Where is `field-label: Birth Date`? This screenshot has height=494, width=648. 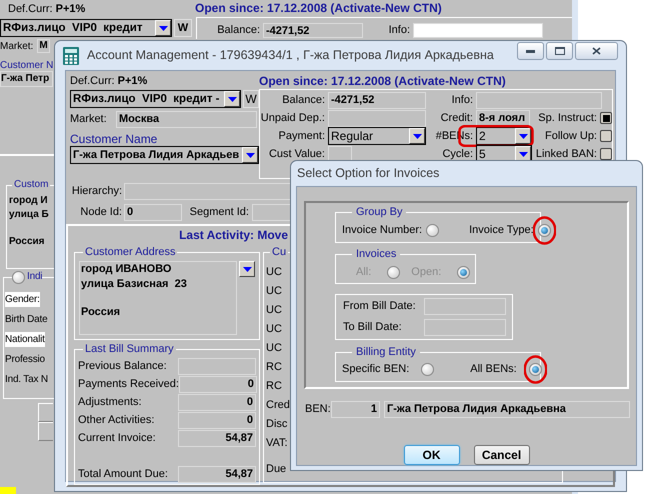 field-label: Birth Date is located at coordinates (26, 319).